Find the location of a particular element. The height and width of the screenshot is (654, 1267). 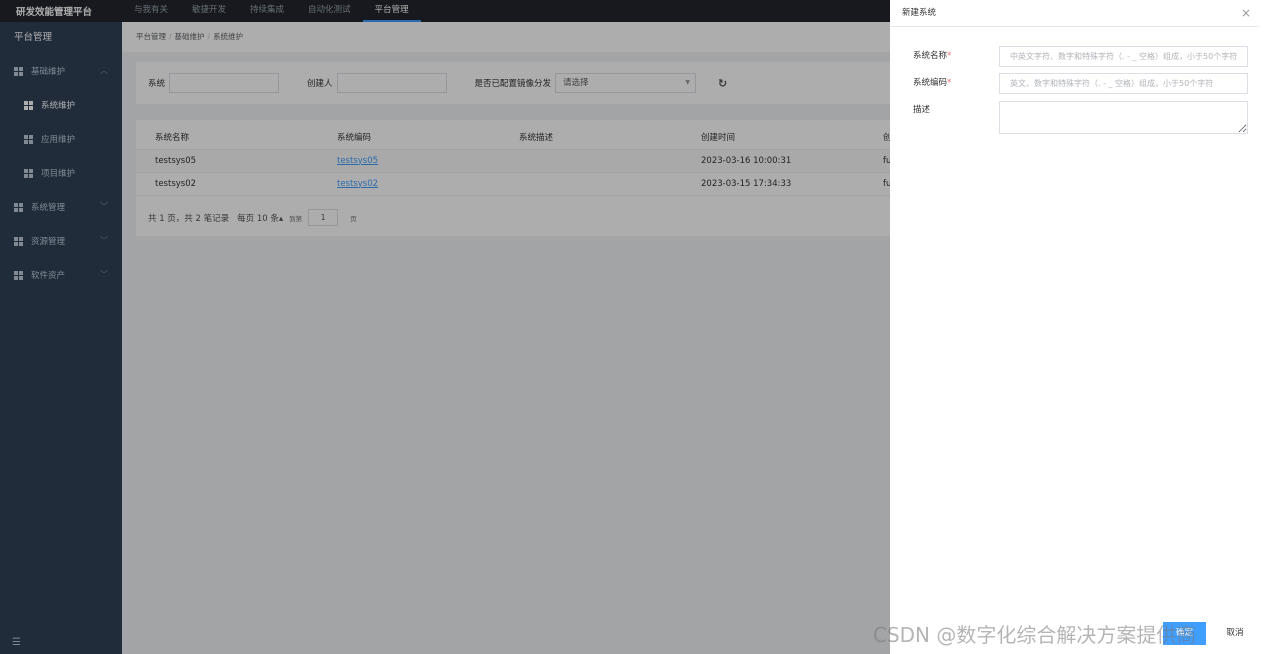

system-code-row: 系统编码* 英文、数字和特殊字符（. - _ 空格）组成，小于50个字符 is located at coordinates (1080, 83).